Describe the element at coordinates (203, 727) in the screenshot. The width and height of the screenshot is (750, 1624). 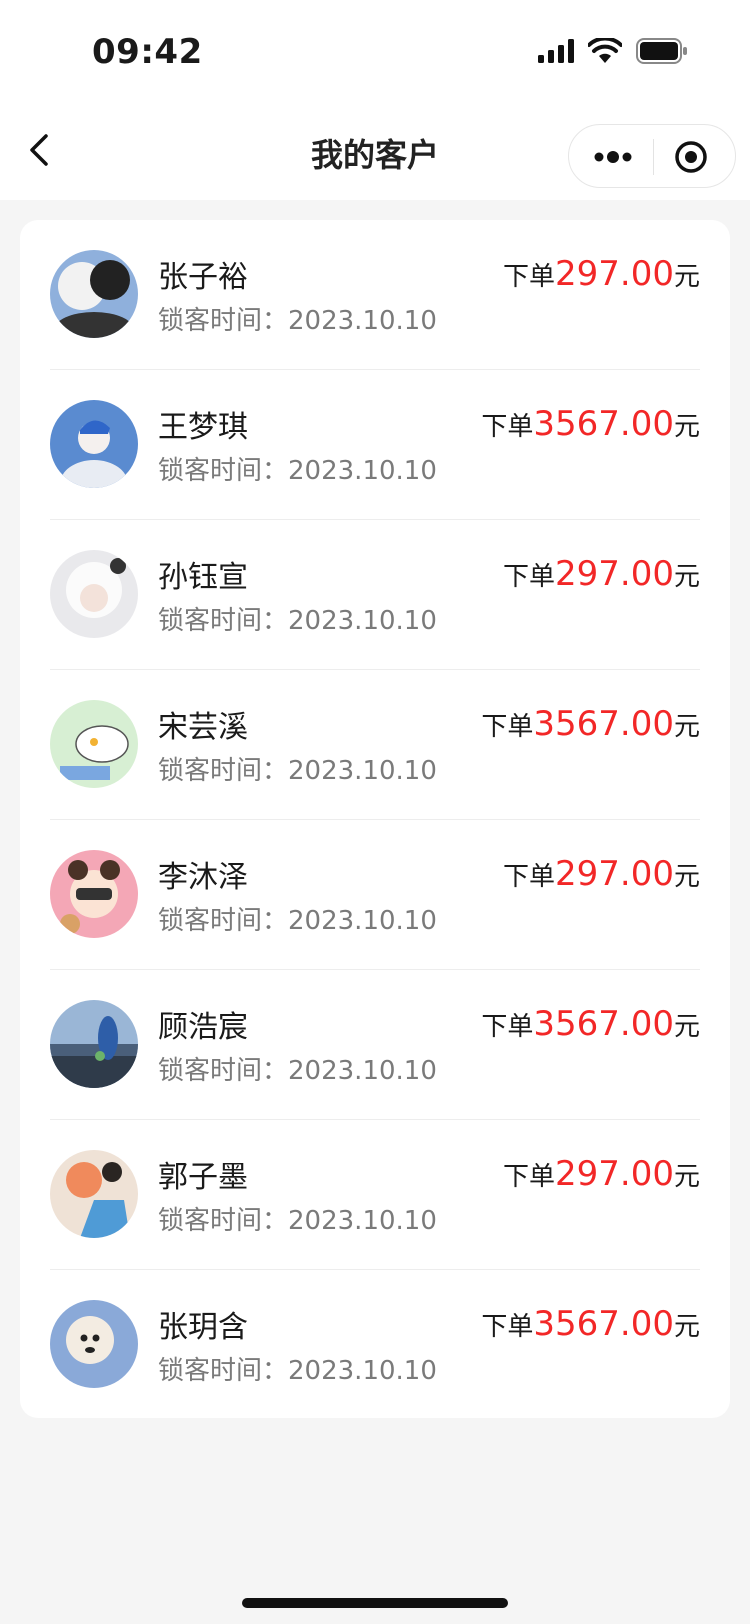
I see `customer-name: 宋芸溪` at that location.